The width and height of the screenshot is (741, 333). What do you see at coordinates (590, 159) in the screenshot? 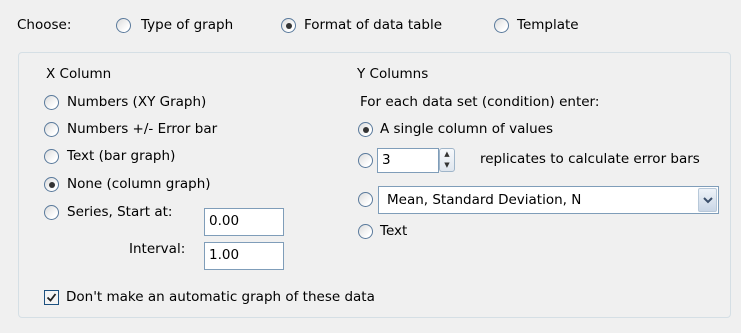
I see `replicates-label: replicates to calculate error bars` at bounding box center [590, 159].